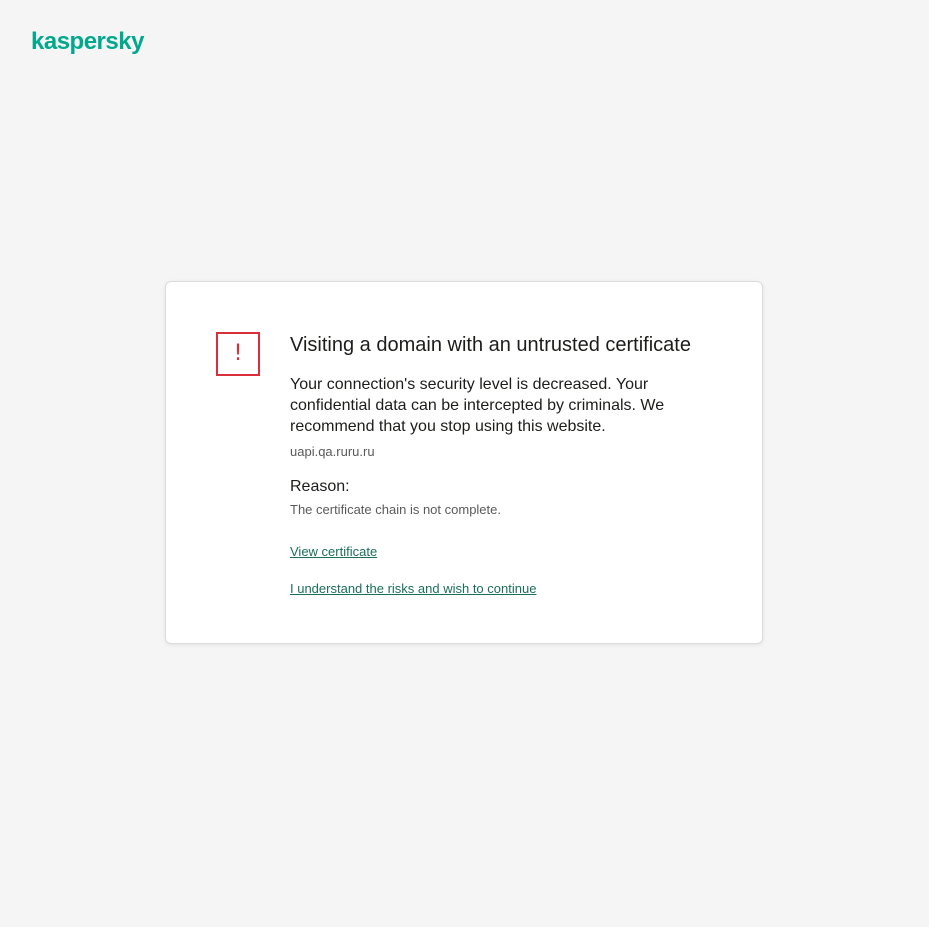  What do you see at coordinates (87, 41) in the screenshot?
I see `kaspersky-logo: kaspersky` at bounding box center [87, 41].